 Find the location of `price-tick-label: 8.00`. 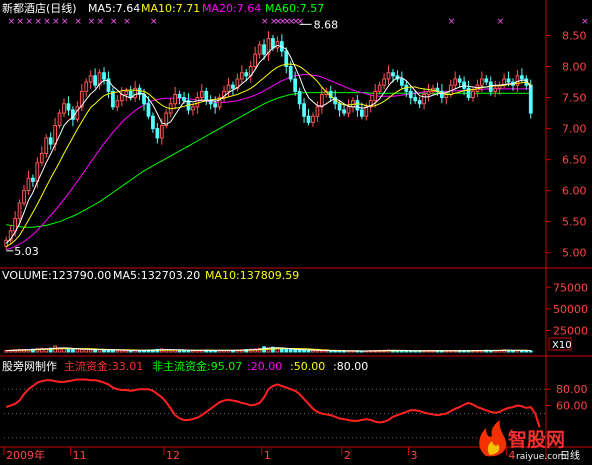

price-tick-label: 8.00 is located at coordinates (574, 67).